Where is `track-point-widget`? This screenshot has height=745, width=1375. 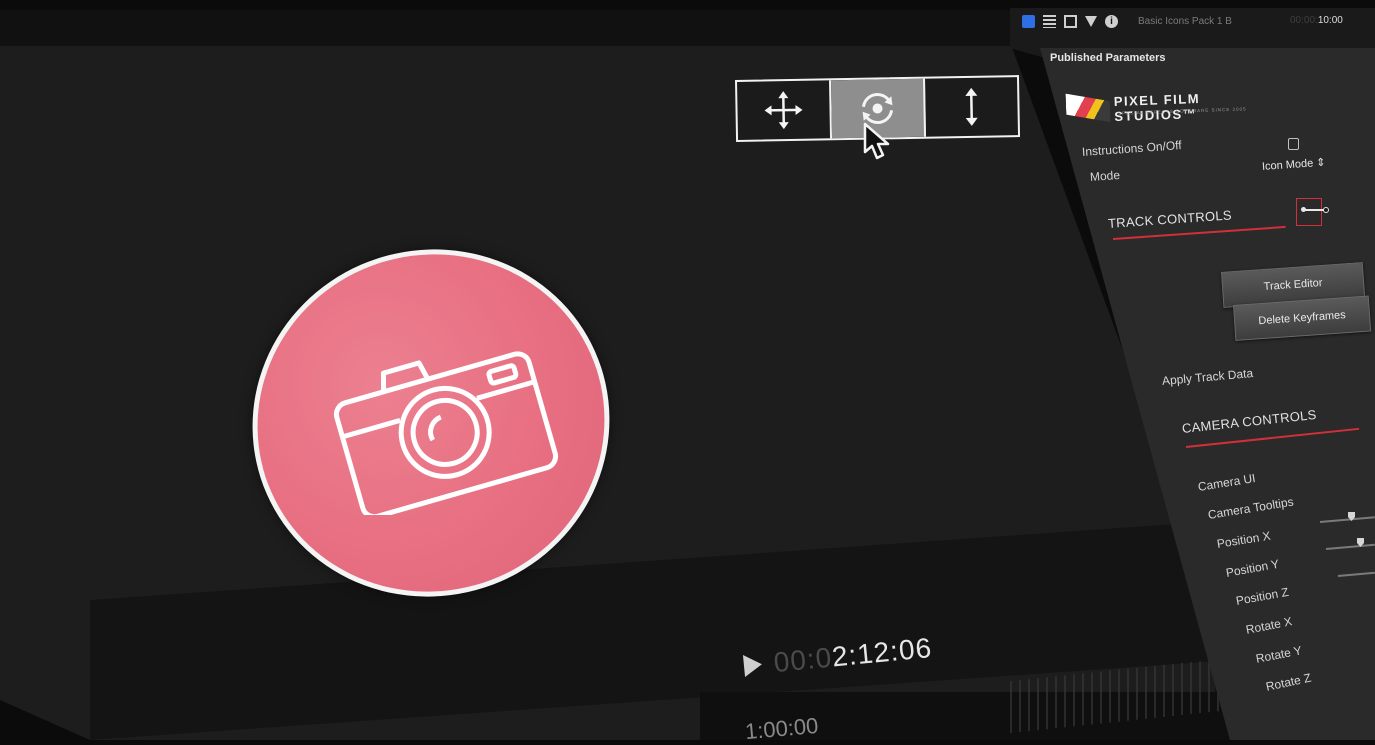
track-point-widget is located at coordinates (1309, 212).